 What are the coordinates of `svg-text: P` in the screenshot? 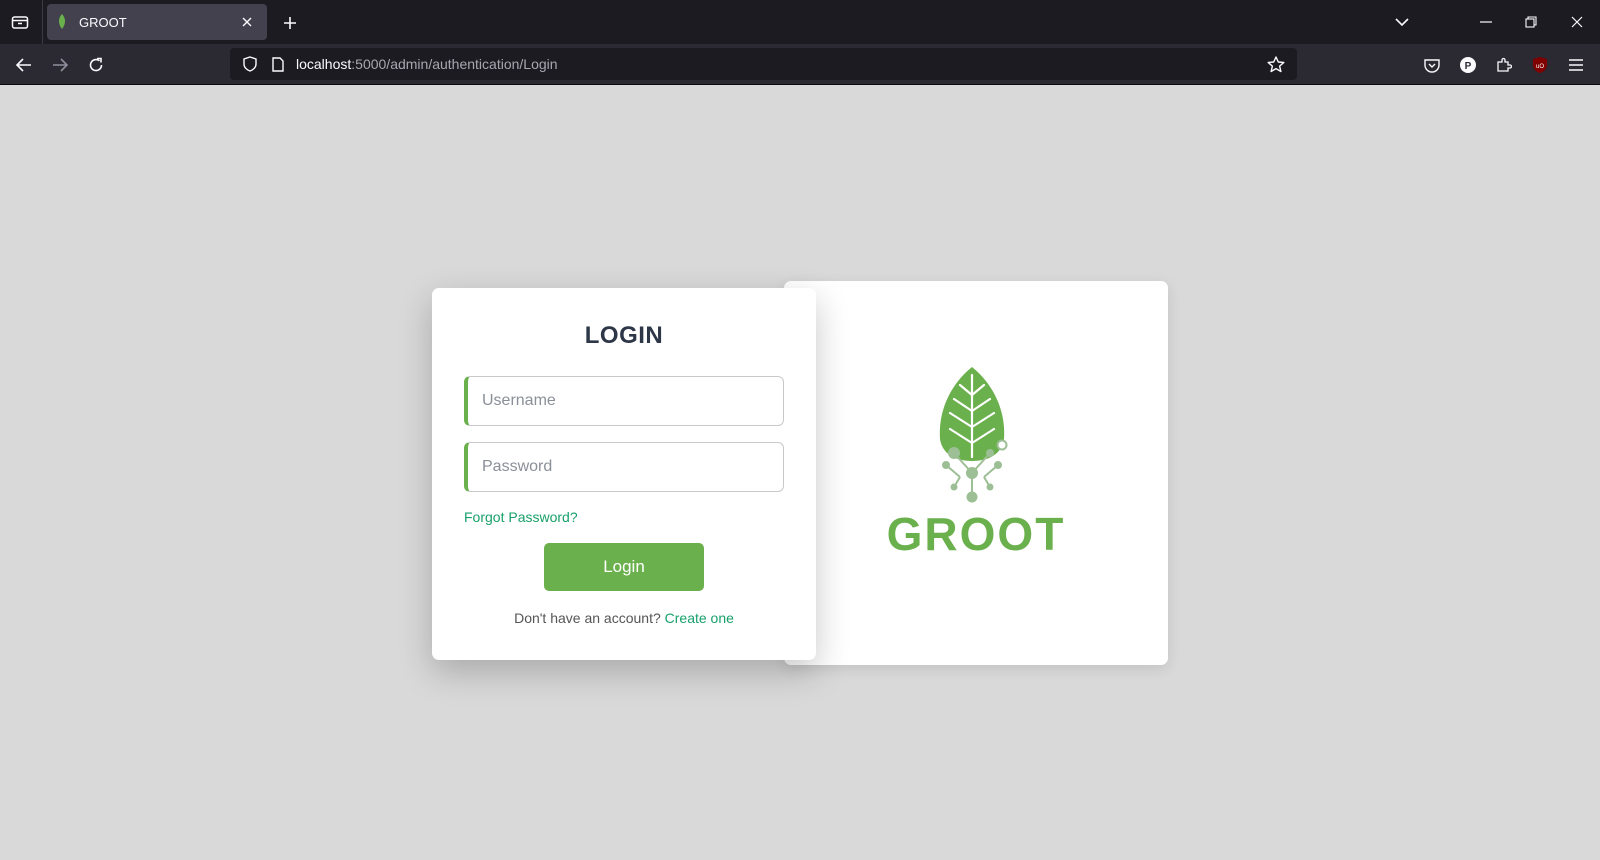 It's located at (1468, 66).